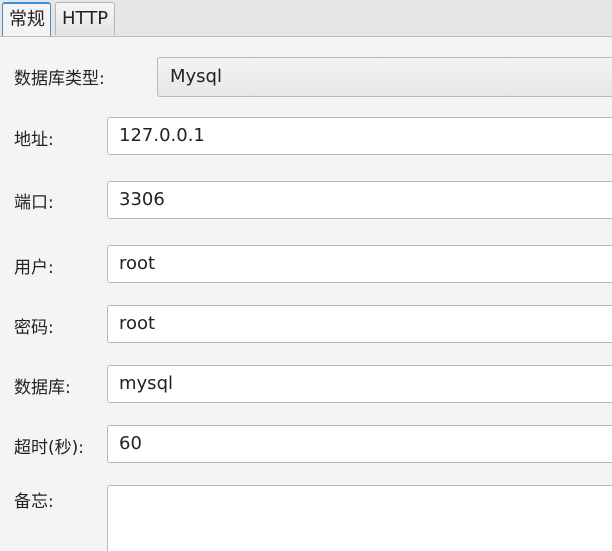 The image size is (612, 551). I want to click on tab-http: HTTP, so click(85, 18).